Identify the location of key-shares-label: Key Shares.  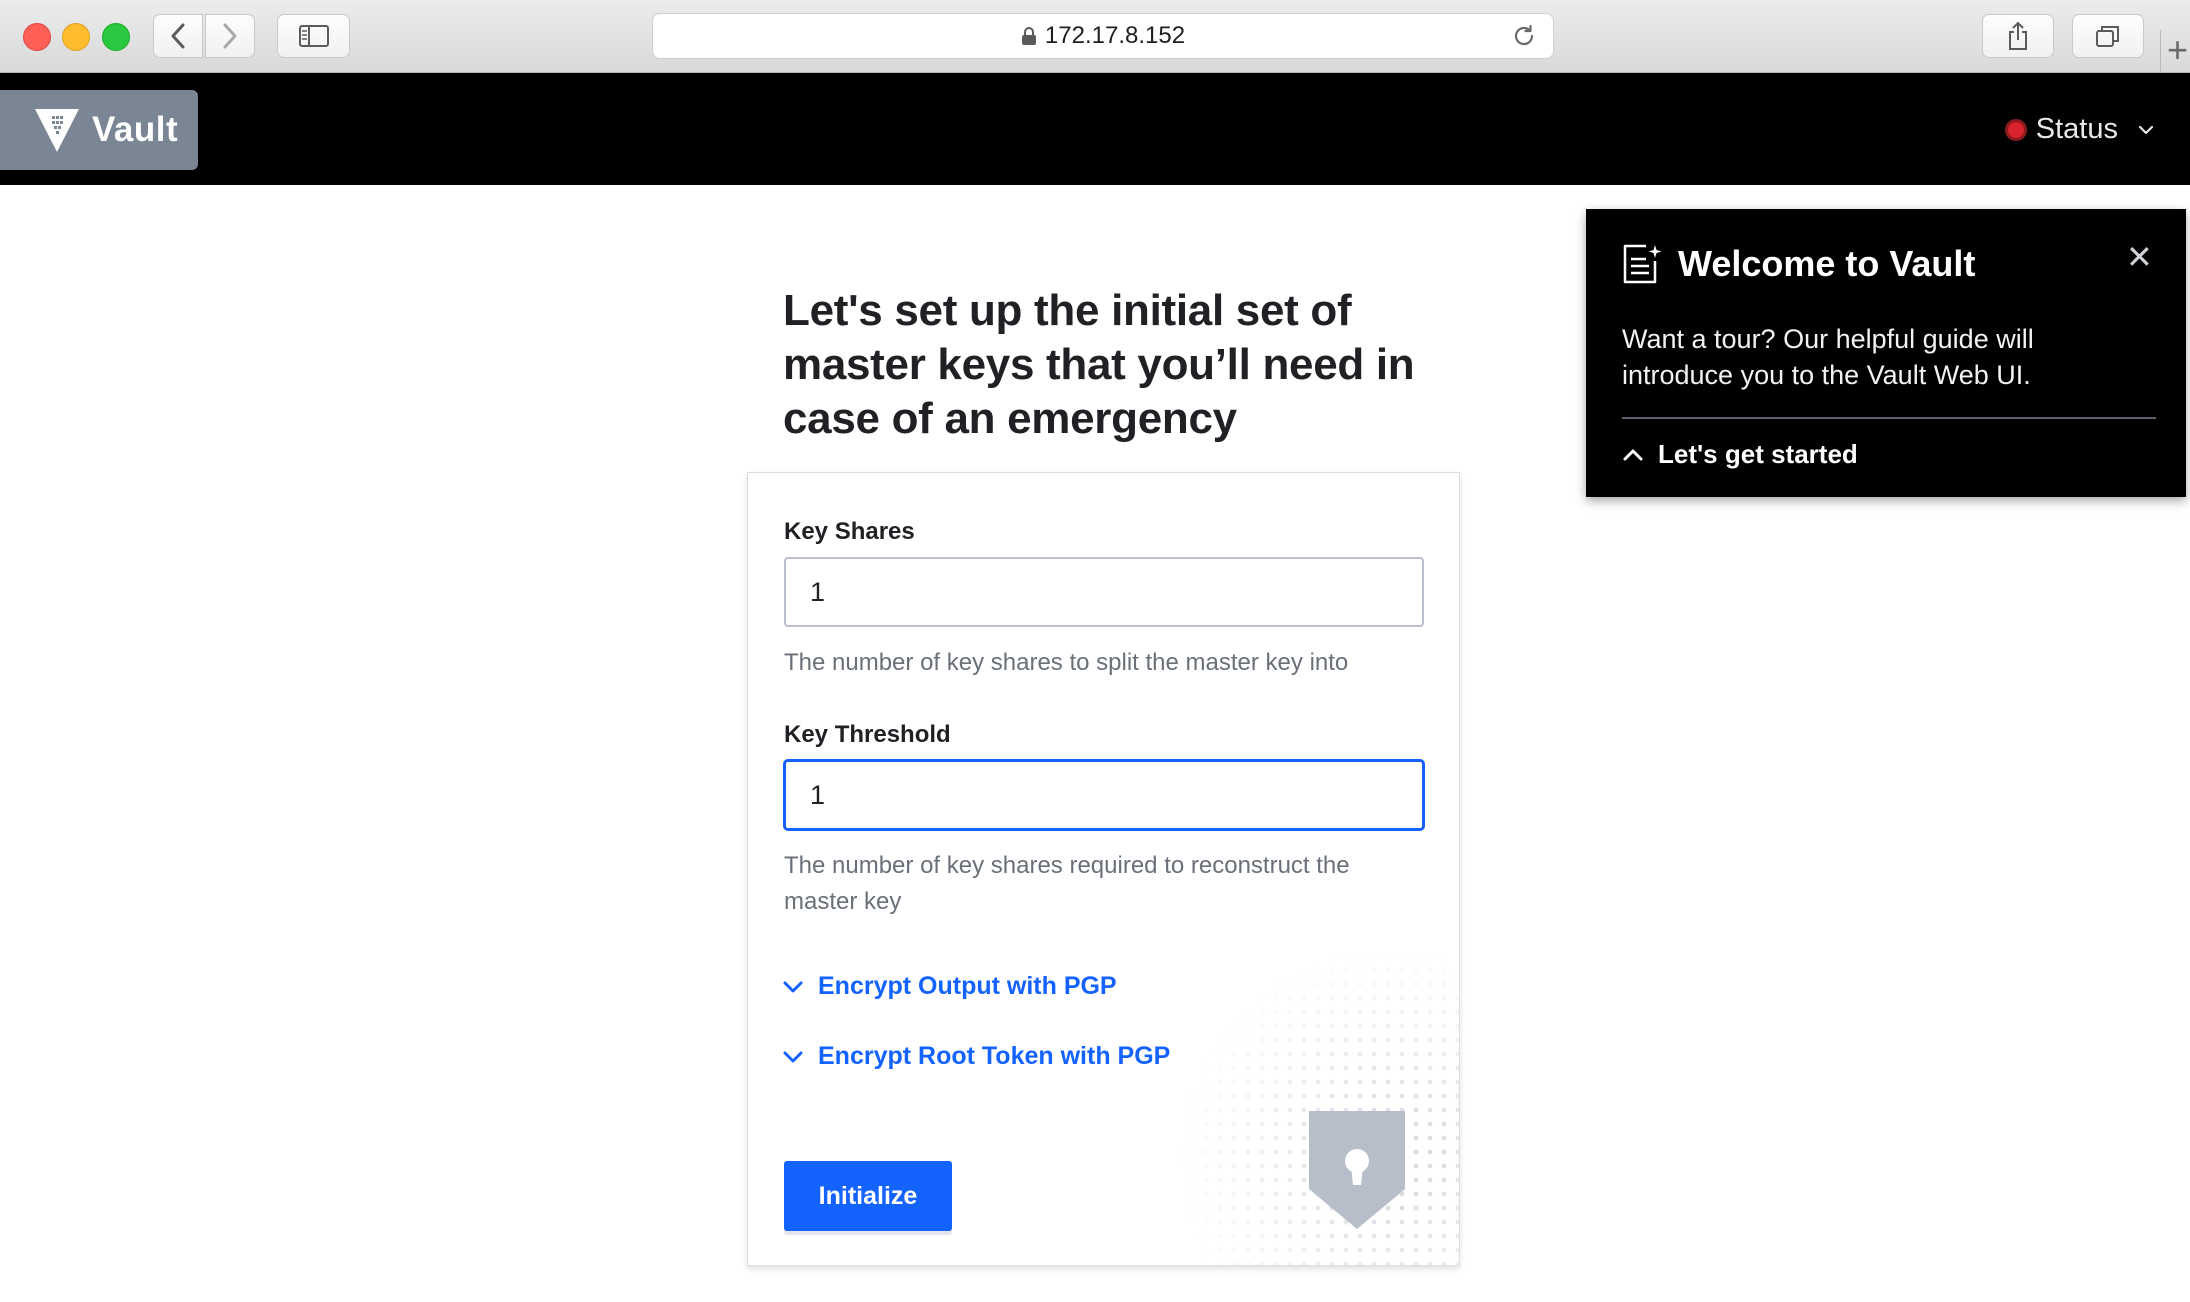
(849, 531).